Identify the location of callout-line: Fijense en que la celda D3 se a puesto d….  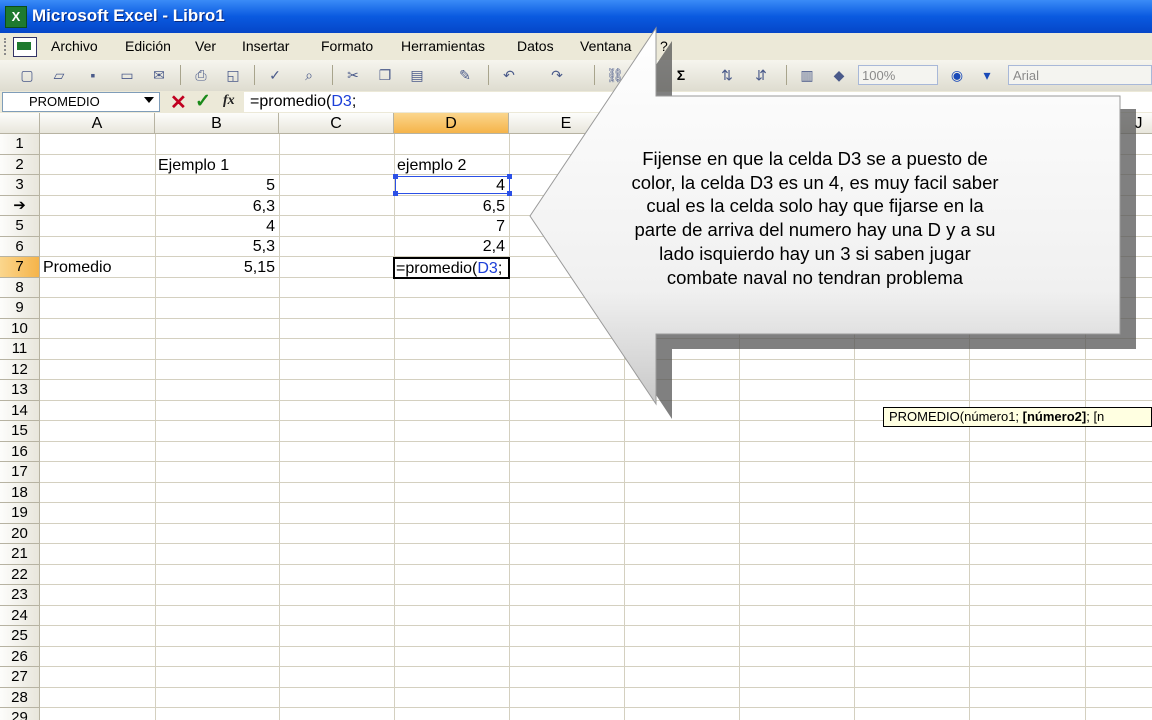
(815, 158).